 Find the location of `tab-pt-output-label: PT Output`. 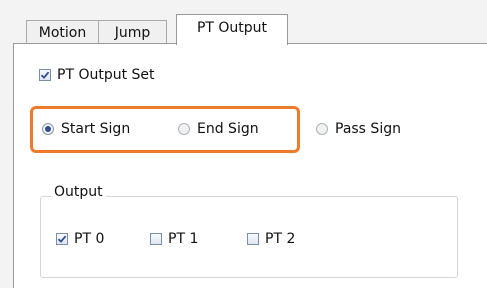

tab-pt-output-label: PT Output is located at coordinates (232, 28).